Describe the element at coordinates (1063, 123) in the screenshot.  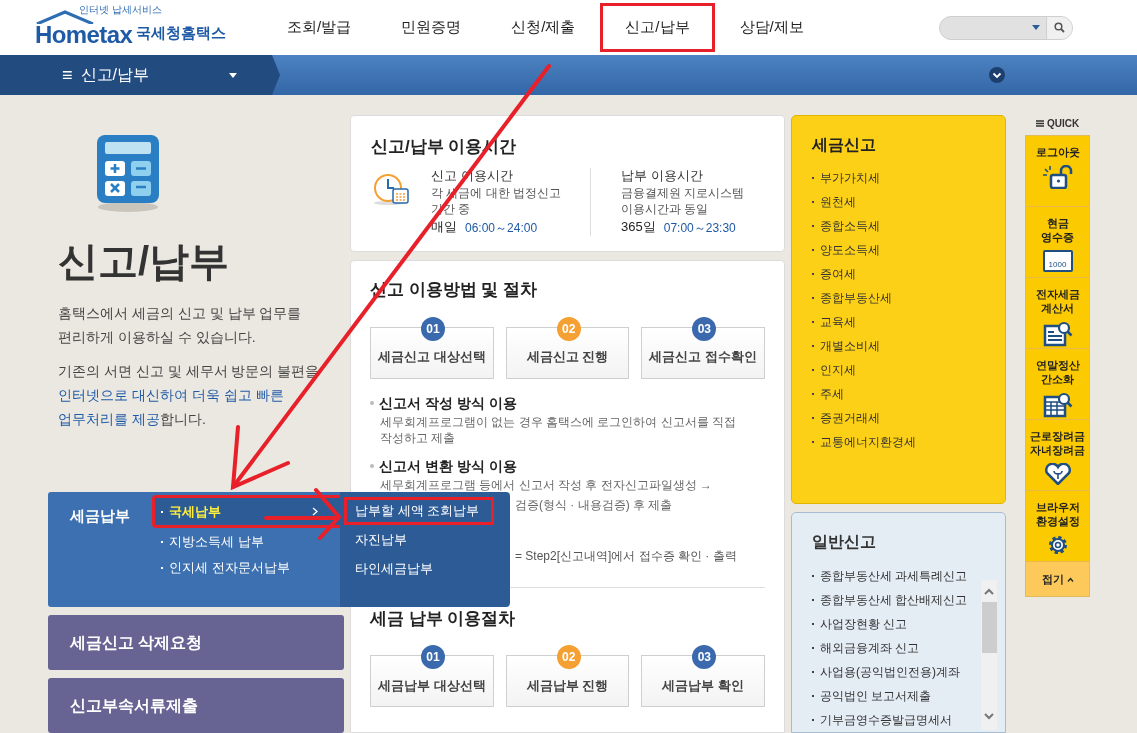
I see `quick-title: QUICK` at that location.